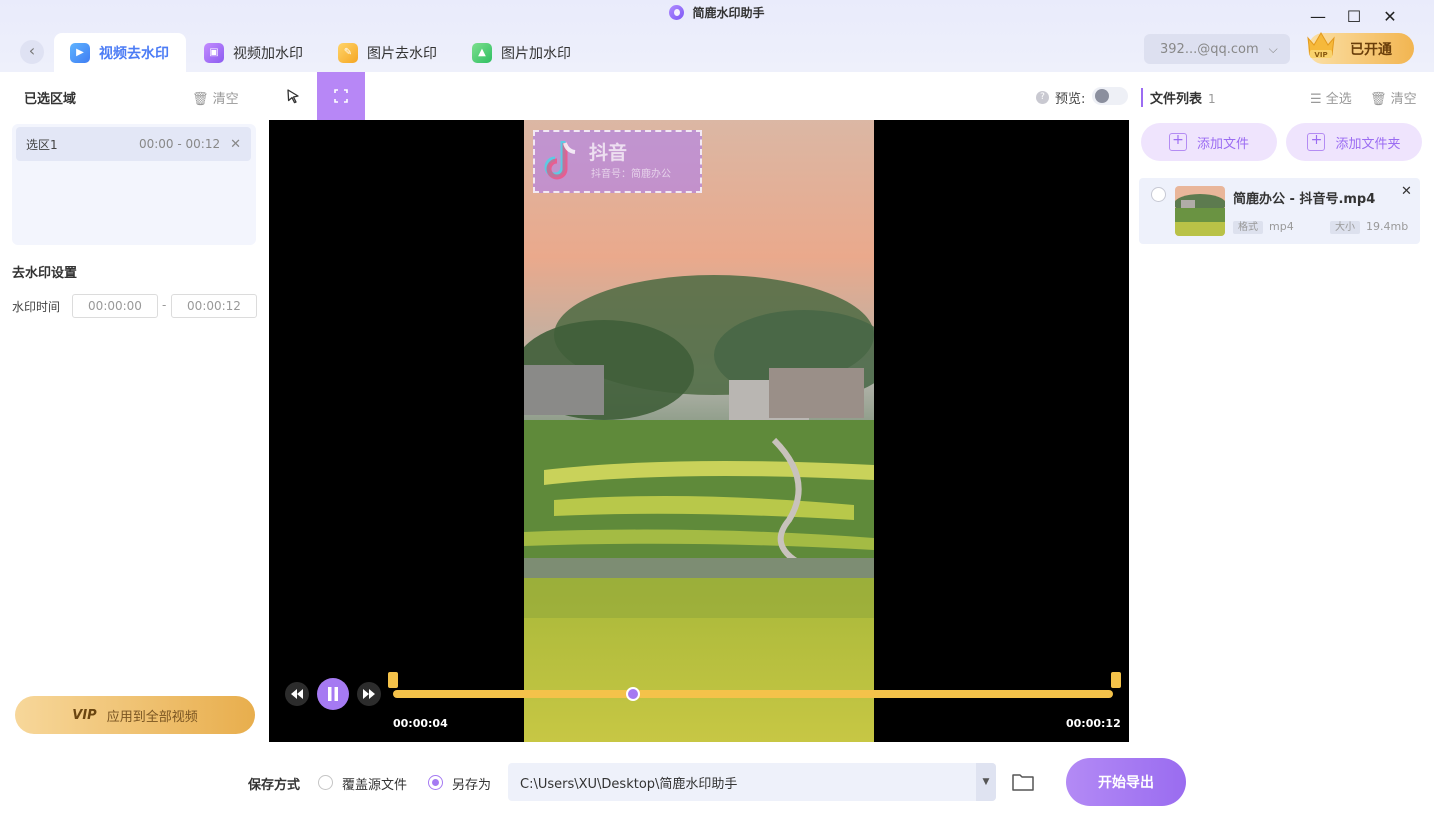  I want to click on fast-forward-icon, so click(369, 694).